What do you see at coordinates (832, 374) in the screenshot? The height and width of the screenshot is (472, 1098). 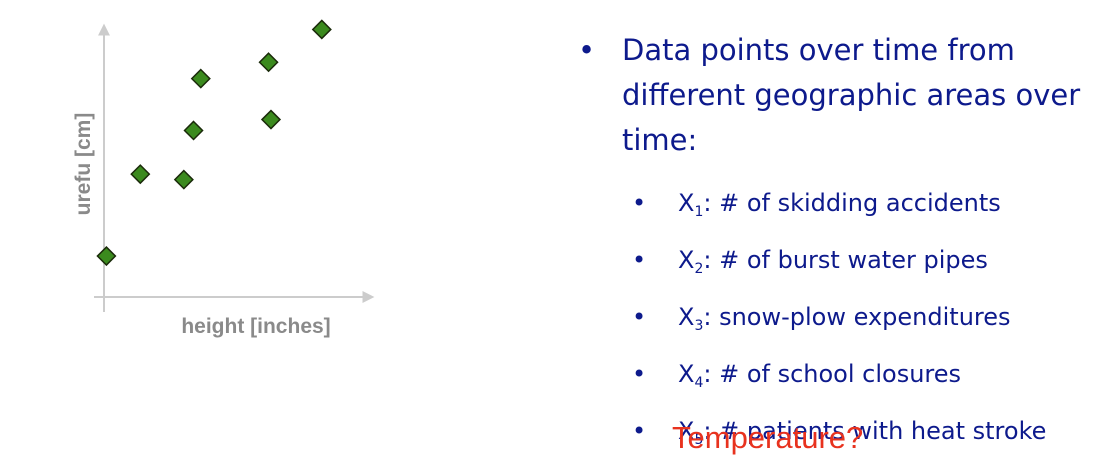 I see `variable-description: : # of school closures` at bounding box center [832, 374].